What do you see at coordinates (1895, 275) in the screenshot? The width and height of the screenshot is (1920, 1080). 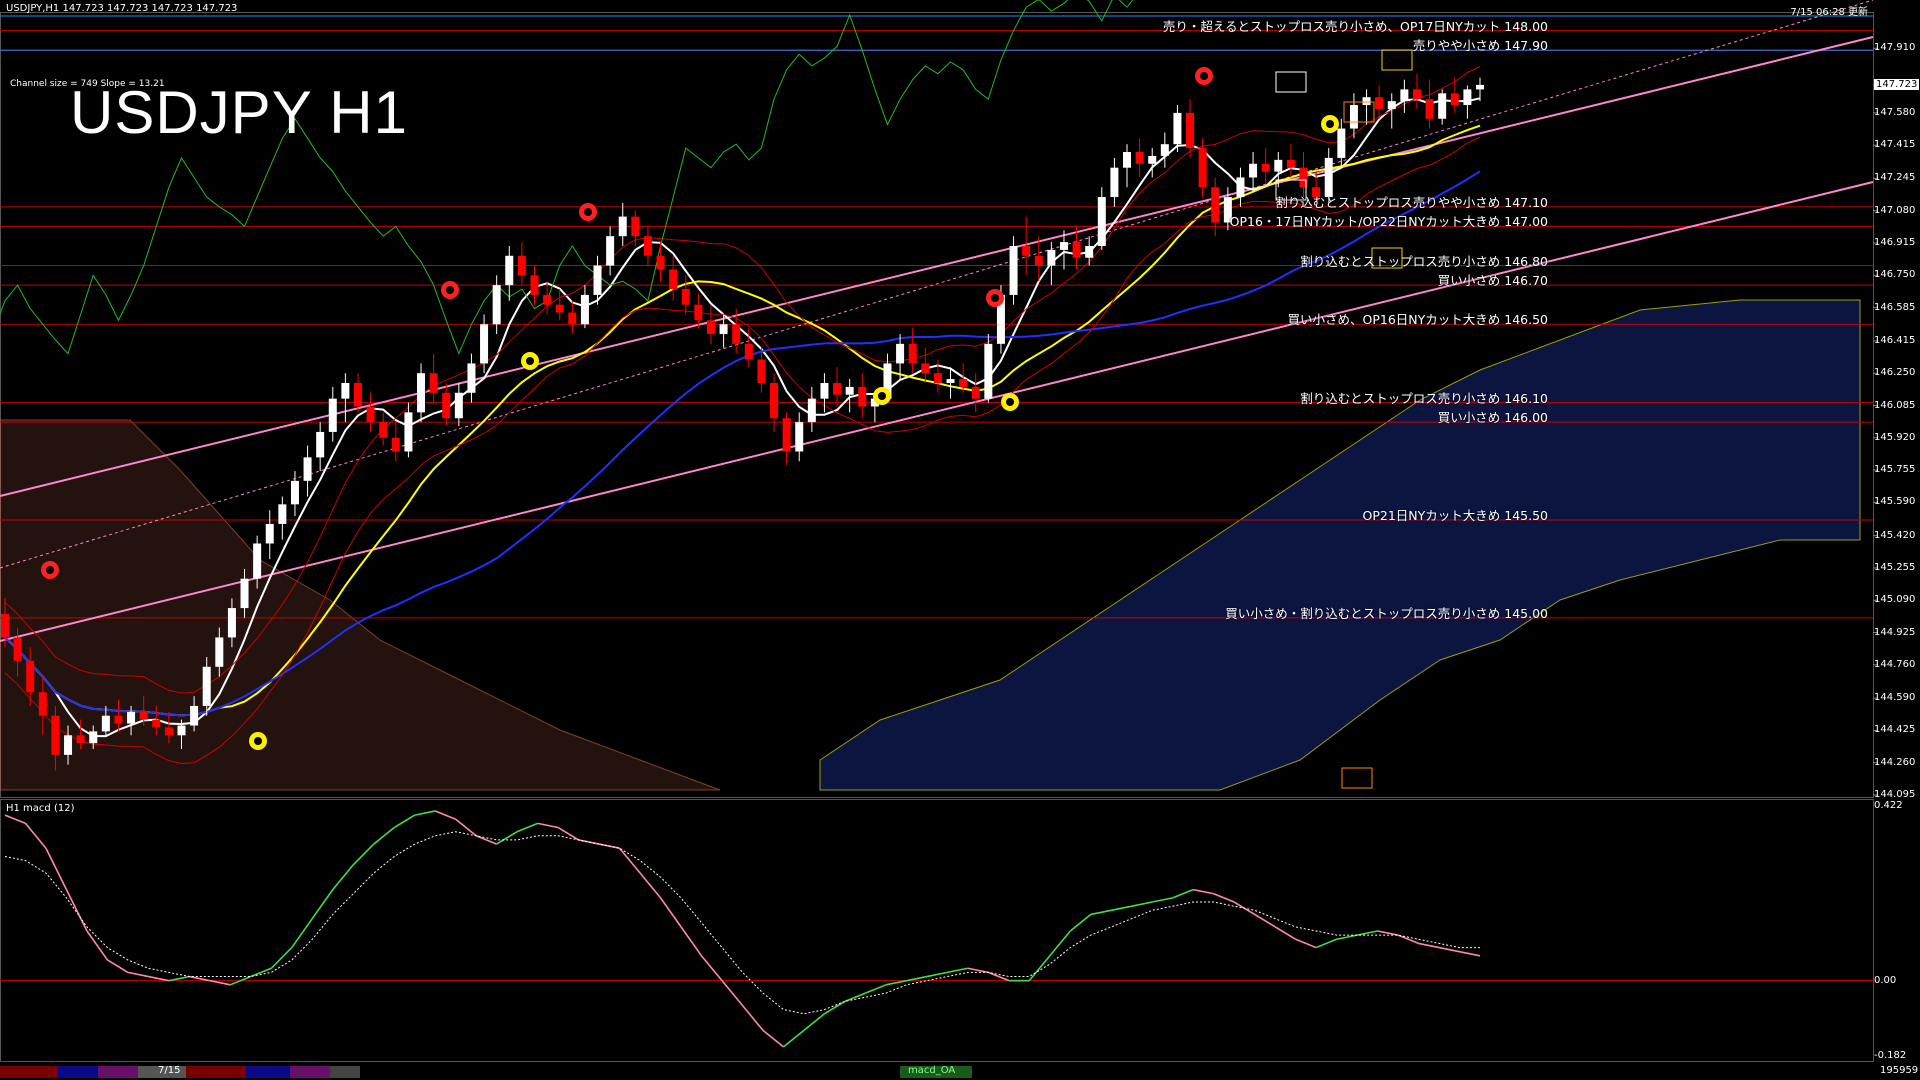 I see `axis-tick-label: 146.750` at bounding box center [1895, 275].